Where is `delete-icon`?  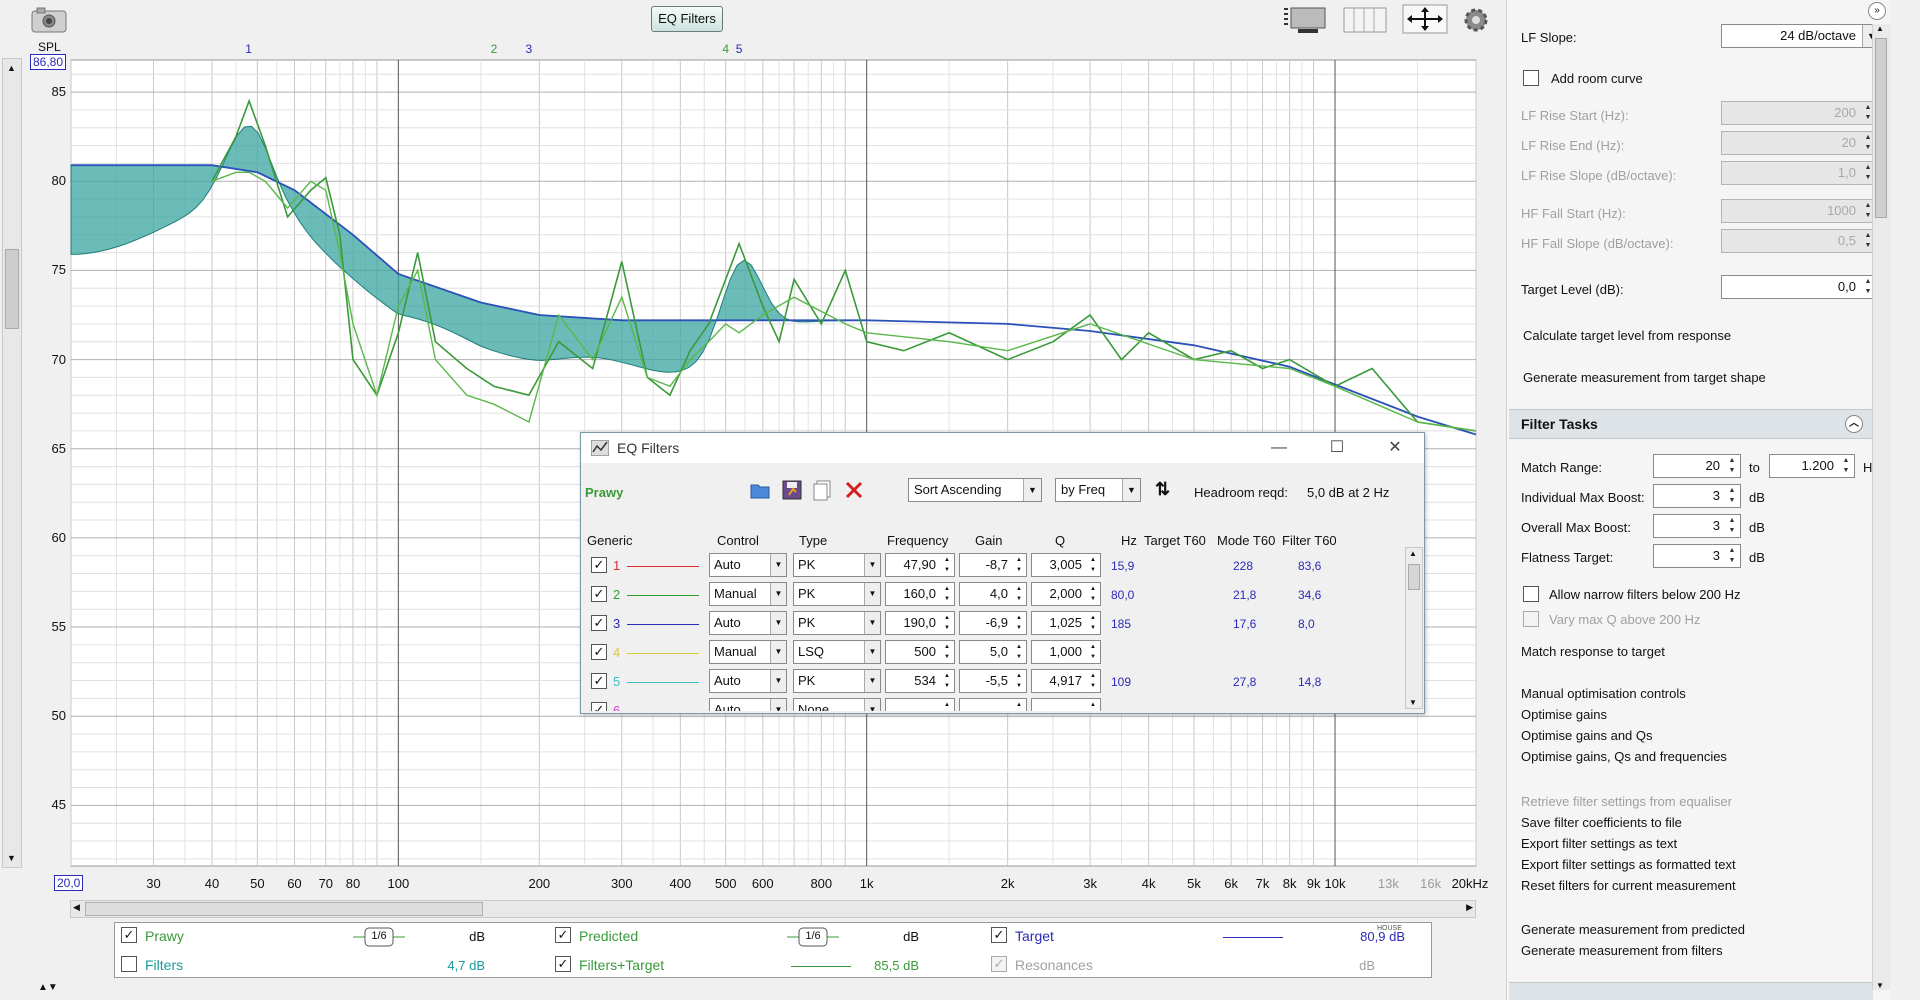 delete-icon is located at coordinates (854, 490).